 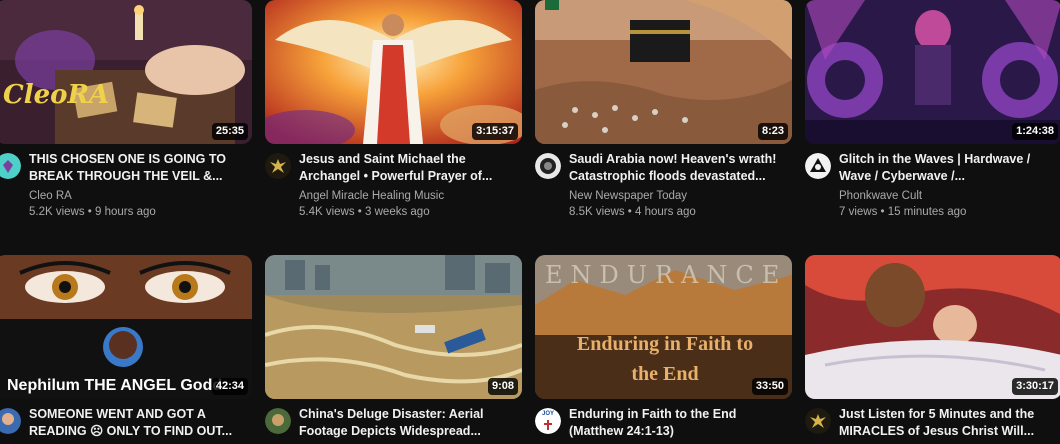 I want to click on video-duration: 25:35, so click(x=229, y=131).